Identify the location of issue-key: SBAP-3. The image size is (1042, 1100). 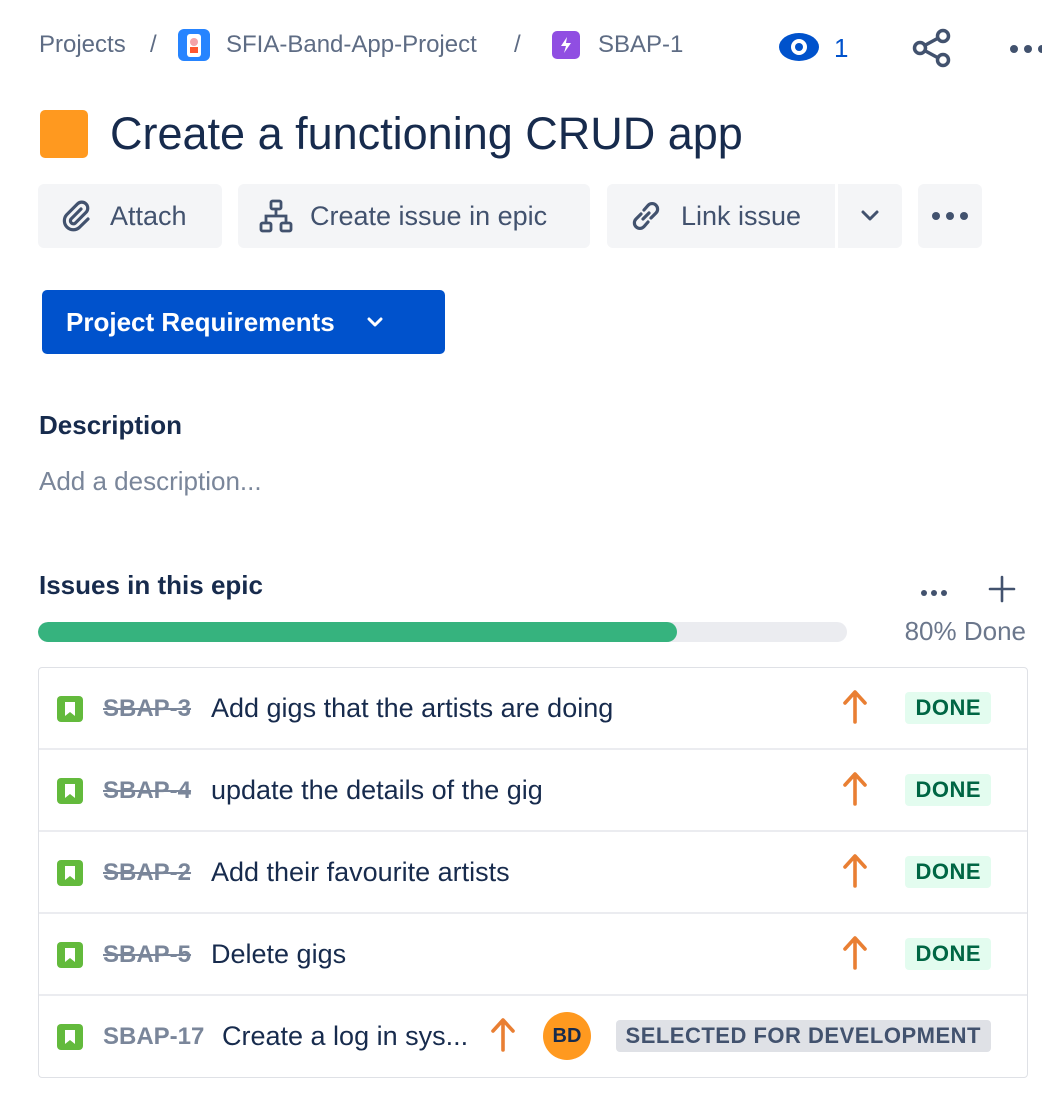
(147, 709).